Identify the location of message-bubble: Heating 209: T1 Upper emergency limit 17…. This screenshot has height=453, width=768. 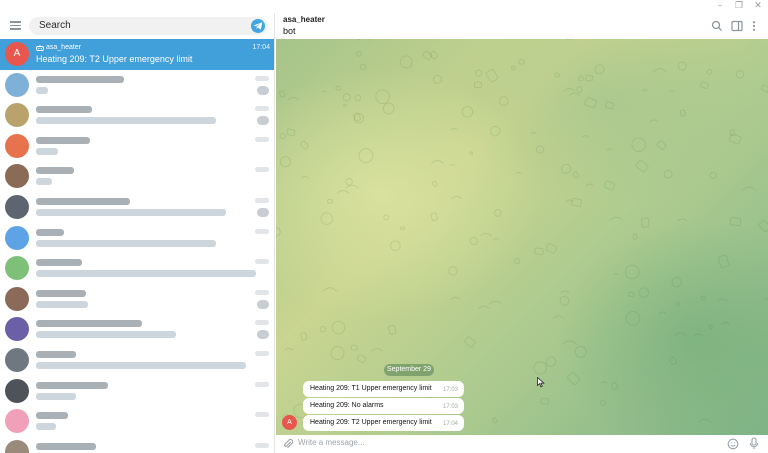
(383, 389).